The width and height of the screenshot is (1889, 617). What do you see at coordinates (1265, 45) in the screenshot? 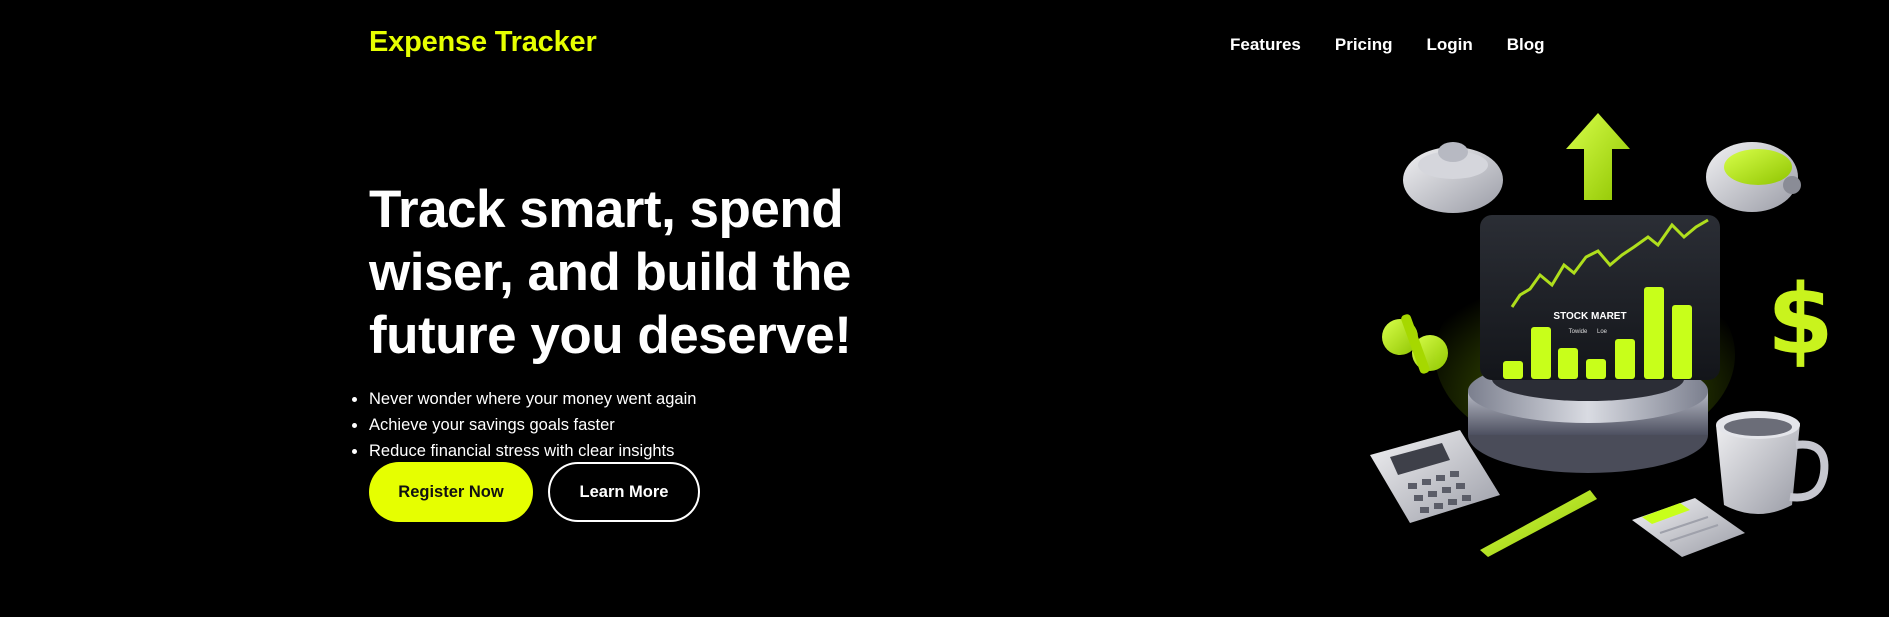
I see `nav-link-features: Features` at bounding box center [1265, 45].